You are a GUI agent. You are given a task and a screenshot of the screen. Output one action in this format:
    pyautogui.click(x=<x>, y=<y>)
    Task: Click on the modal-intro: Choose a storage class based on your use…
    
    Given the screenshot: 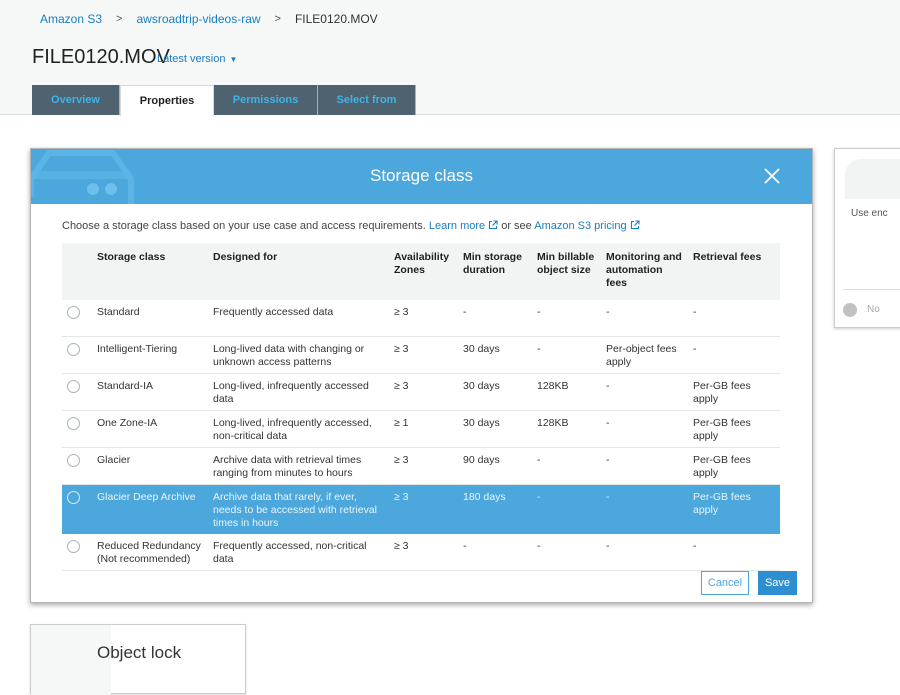 What is the action you would take?
    pyautogui.click(x=351, y=226)
    